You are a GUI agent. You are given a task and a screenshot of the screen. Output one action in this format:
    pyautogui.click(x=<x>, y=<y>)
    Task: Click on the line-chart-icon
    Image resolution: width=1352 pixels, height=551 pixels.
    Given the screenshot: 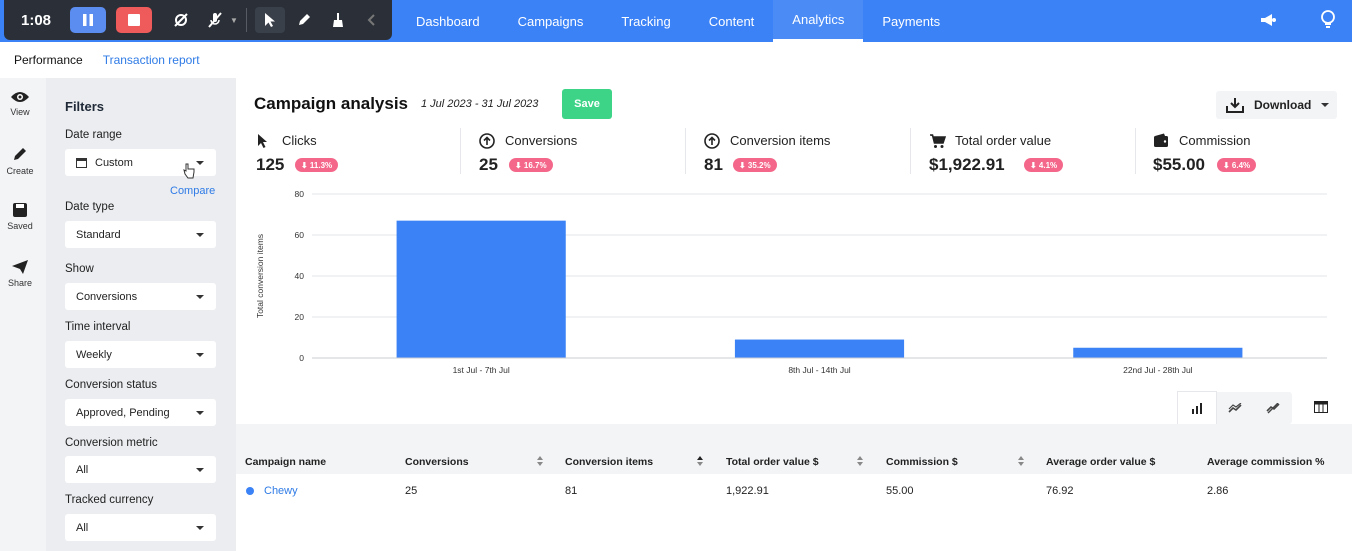 What is the action you would take?
    pyautogui.click(x=1235, y=407)
    